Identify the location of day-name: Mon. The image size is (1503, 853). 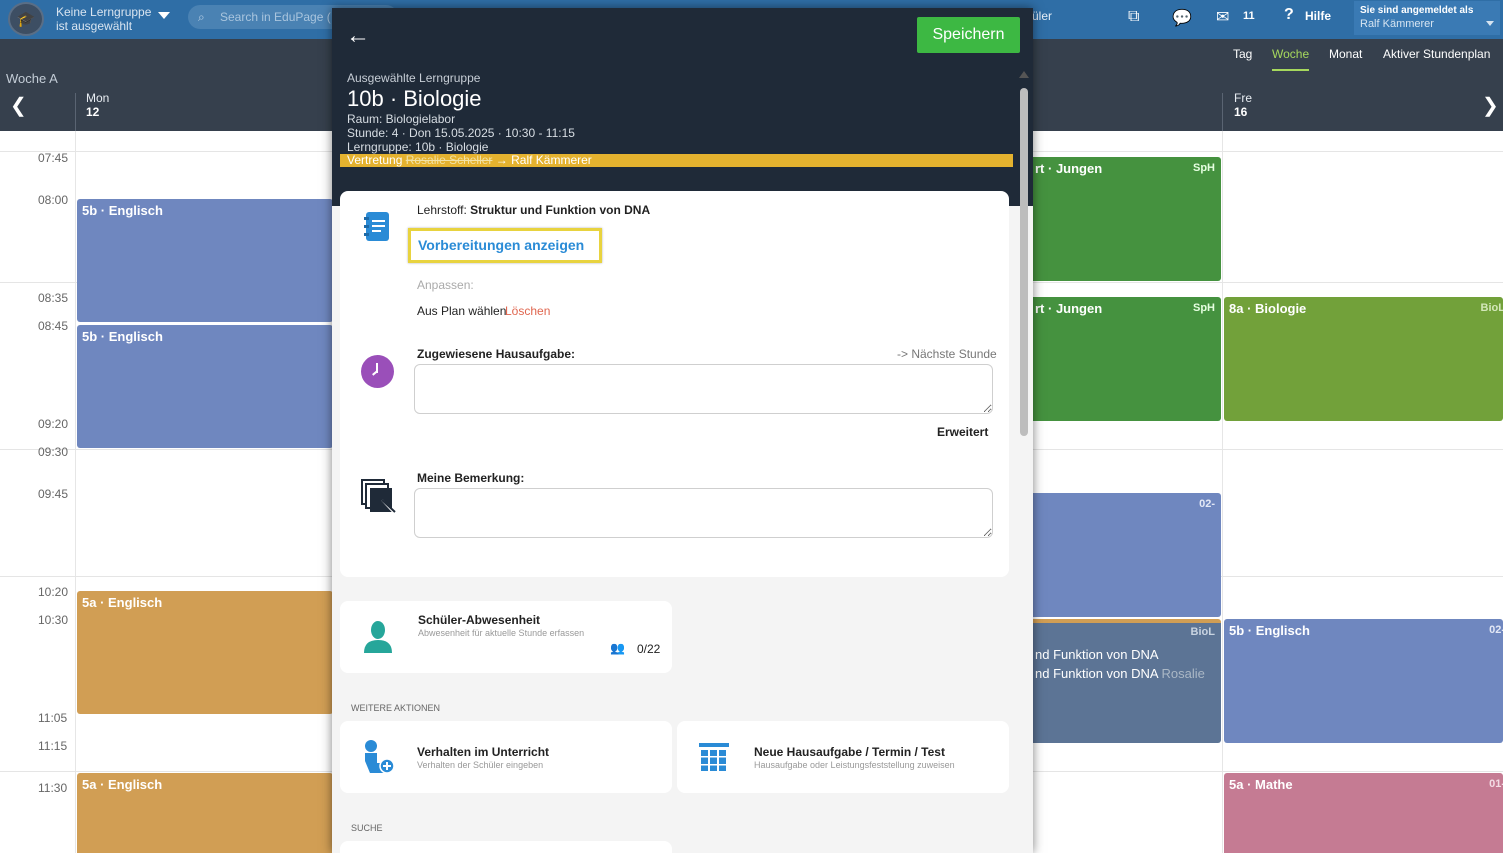
(98, 98).